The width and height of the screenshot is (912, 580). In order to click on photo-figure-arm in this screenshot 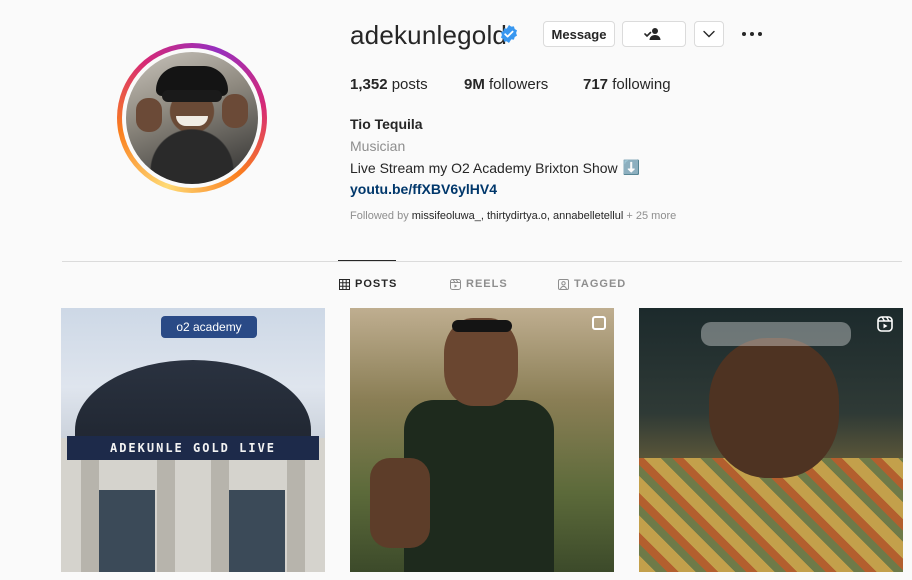, I will do `click(400, 503)`.